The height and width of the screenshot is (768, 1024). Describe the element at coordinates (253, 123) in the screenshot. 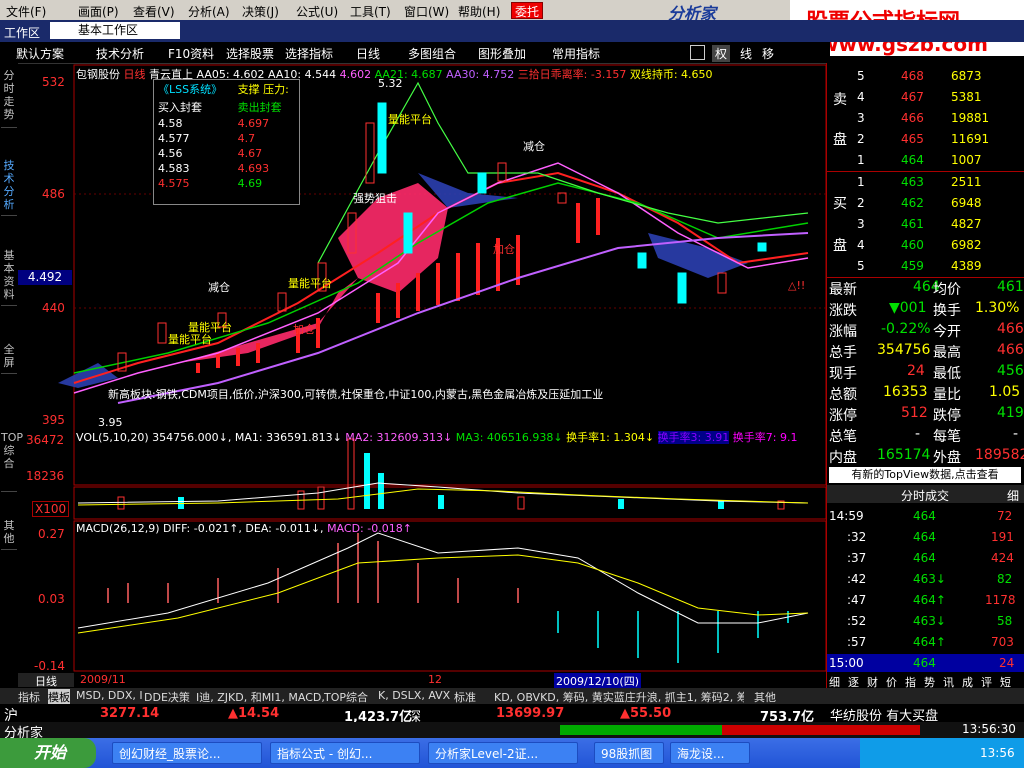

I see `lss-sell-1: 4.697` at that location.